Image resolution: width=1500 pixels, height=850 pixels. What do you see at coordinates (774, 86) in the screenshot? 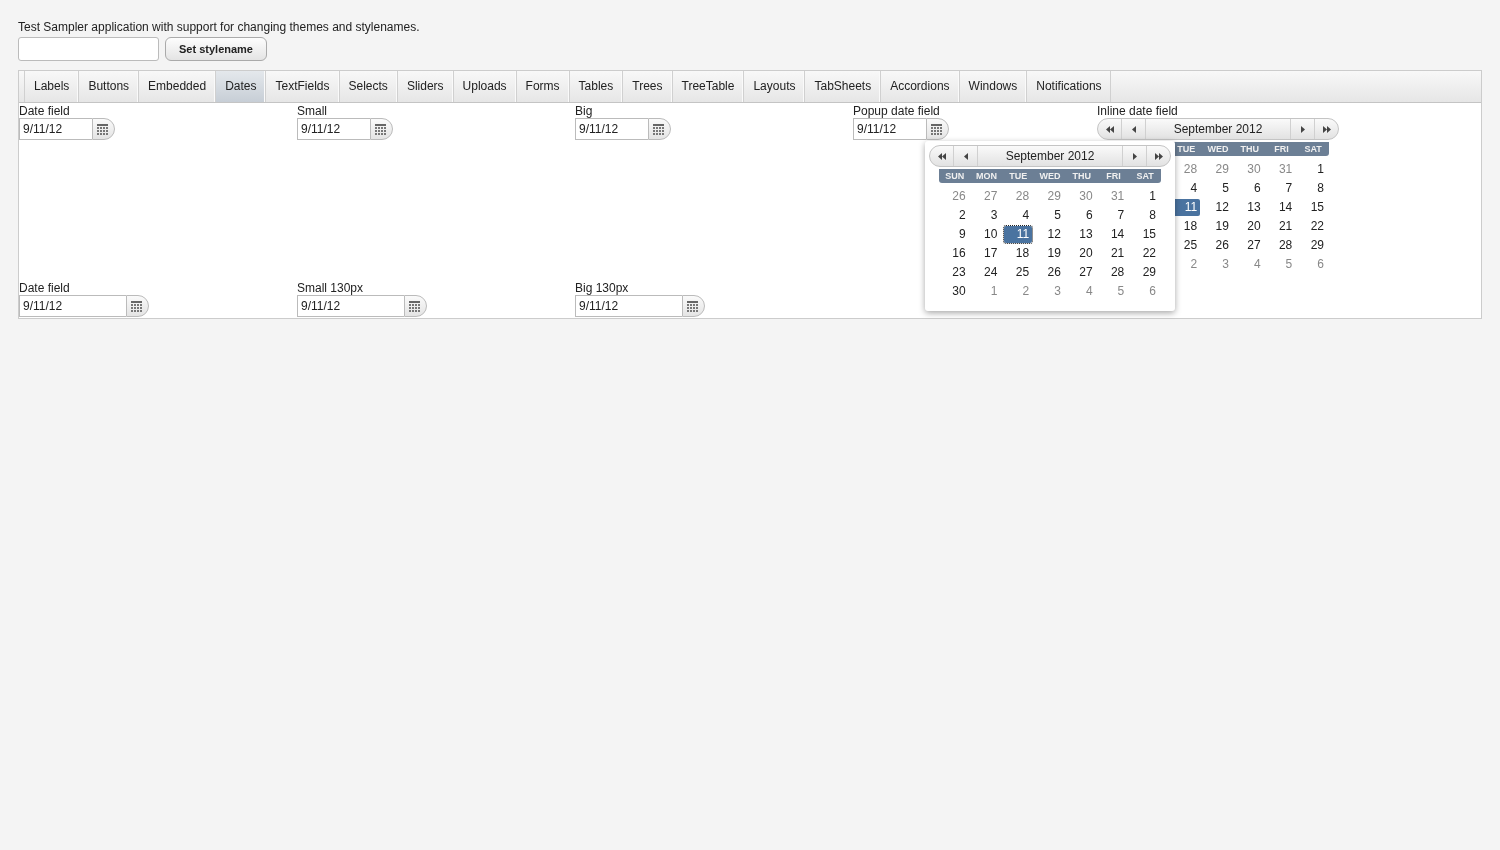
I see `tab: Layouts` at bounding box center [774, 86].